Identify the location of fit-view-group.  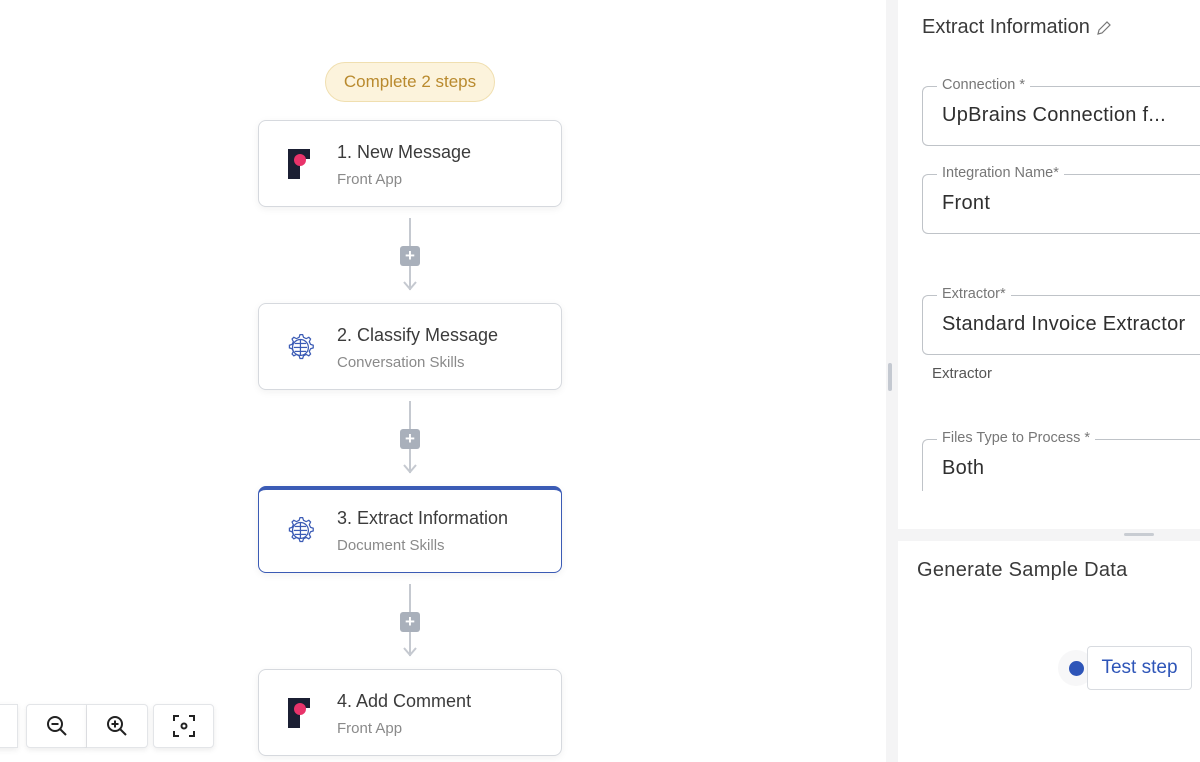
(183, 726).